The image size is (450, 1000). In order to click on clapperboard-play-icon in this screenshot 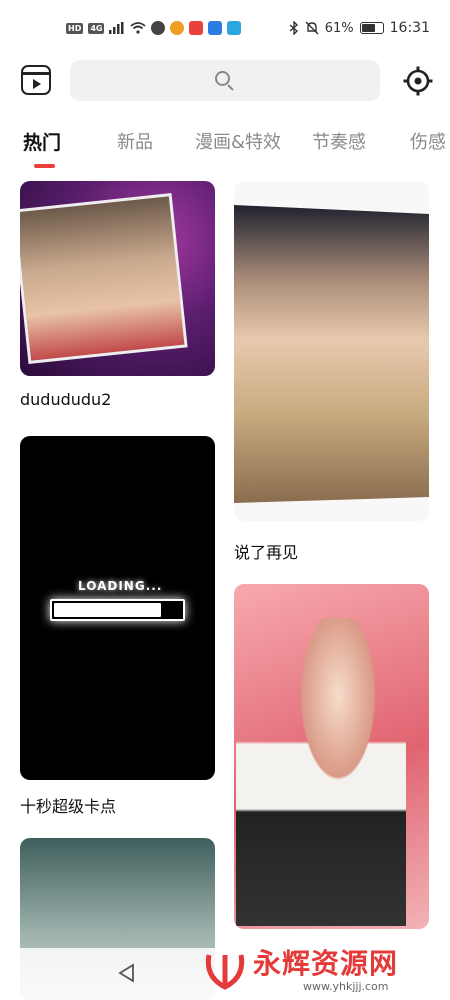, I will do `click(36, 80)`.